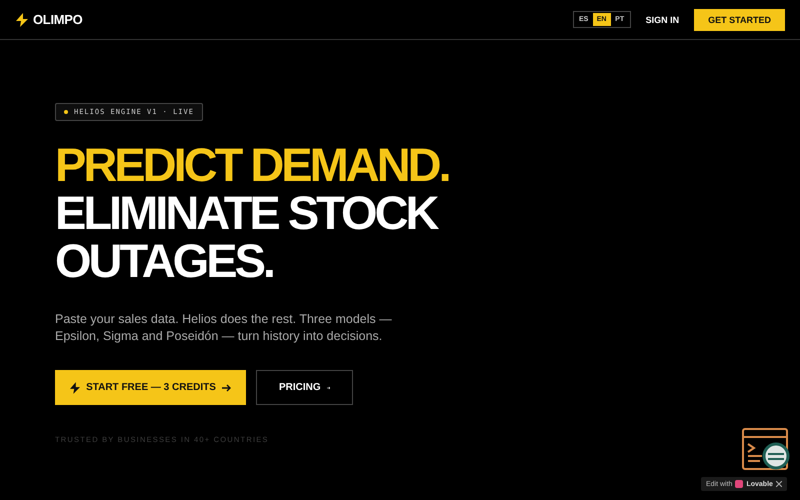 This screenshot has width=800, height=500. Describe the element at coordinates (226, 388) in the screenshot. I see `arrow-right-icon` at that location.